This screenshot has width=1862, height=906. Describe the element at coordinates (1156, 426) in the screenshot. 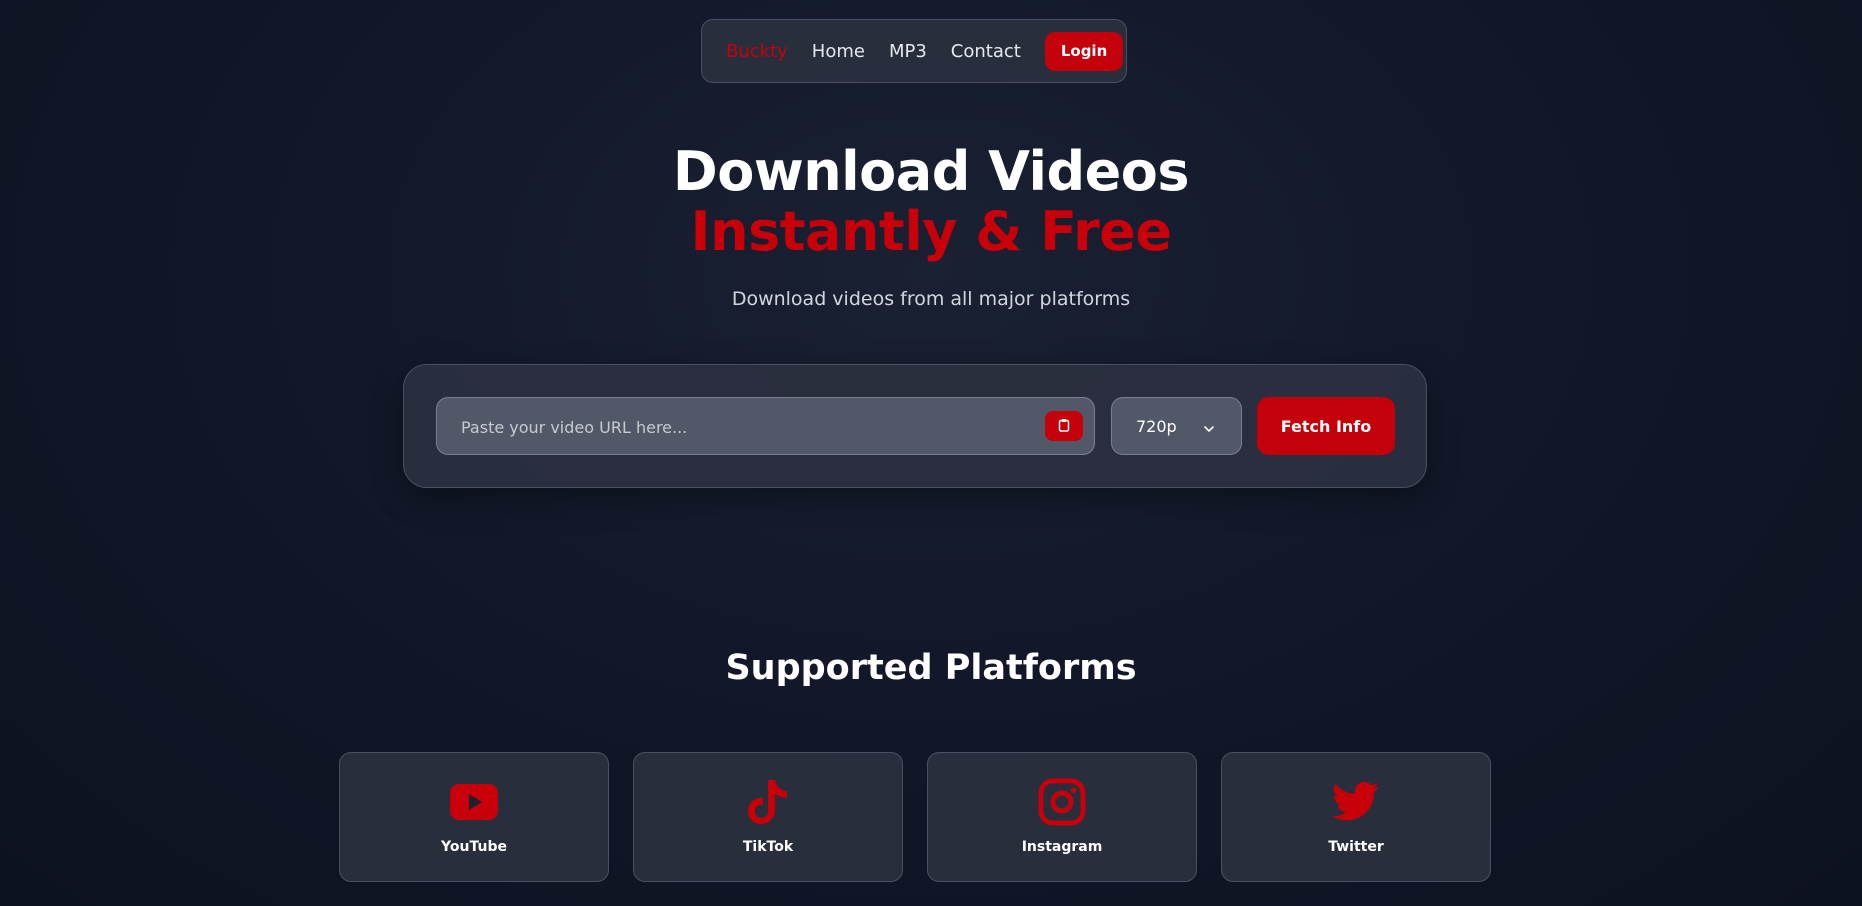

I see `quality-value: 720p` at that location.